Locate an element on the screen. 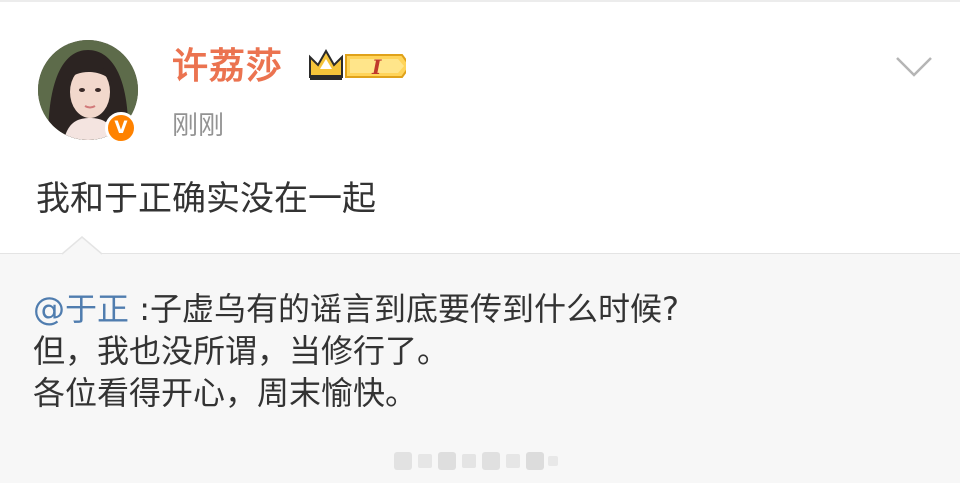 This screenshot has width=960, height=483. repost-pointer-notch is located at coordinates (82, 245).